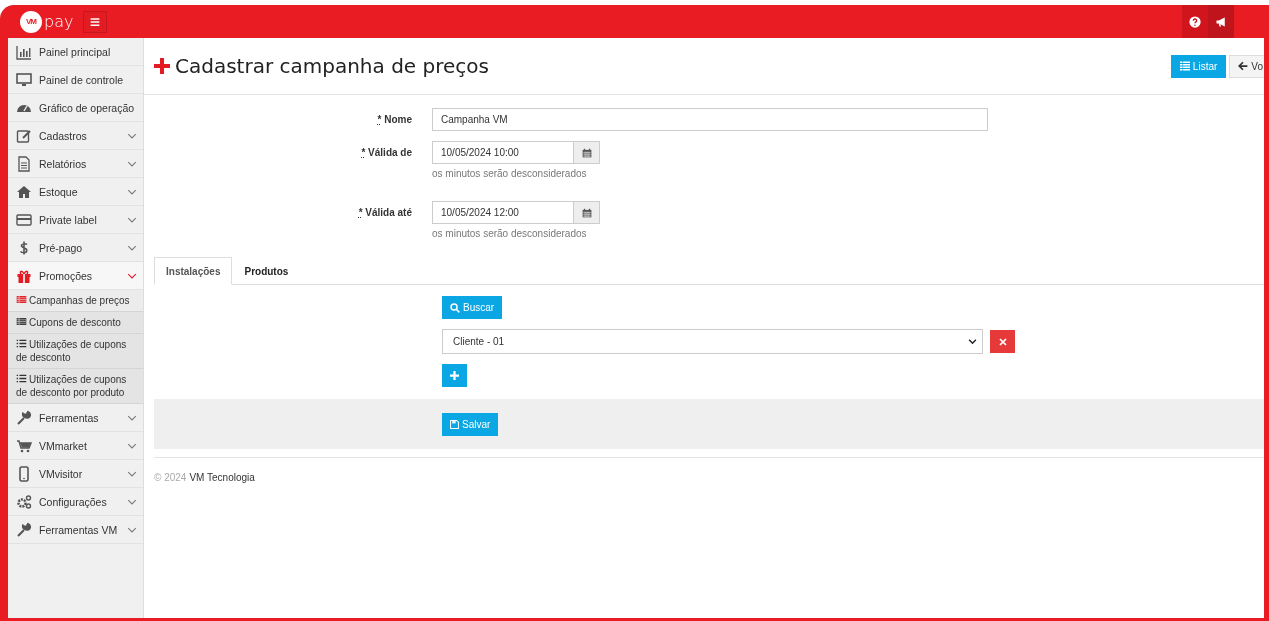 This screenshot has width=1269, height=621. What do you see at coordinates (75, 136) in the screenshot?
I see `sidebar-item: Cadastros` at bounding box center [75, 136].